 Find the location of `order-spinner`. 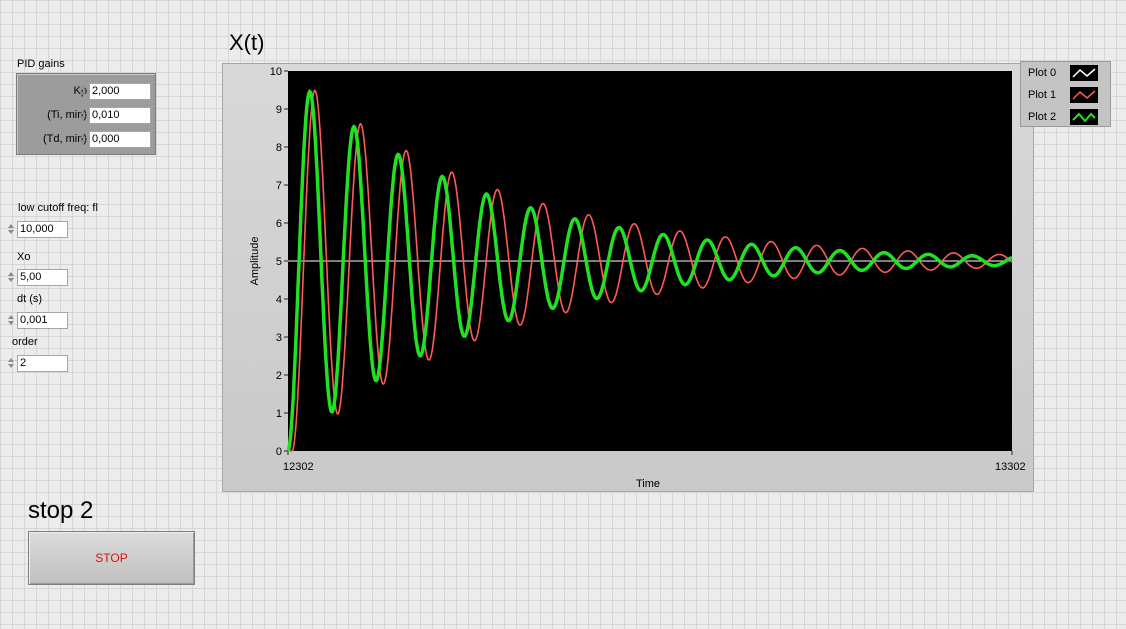

order-spinner is located at coordinates (10, 363).